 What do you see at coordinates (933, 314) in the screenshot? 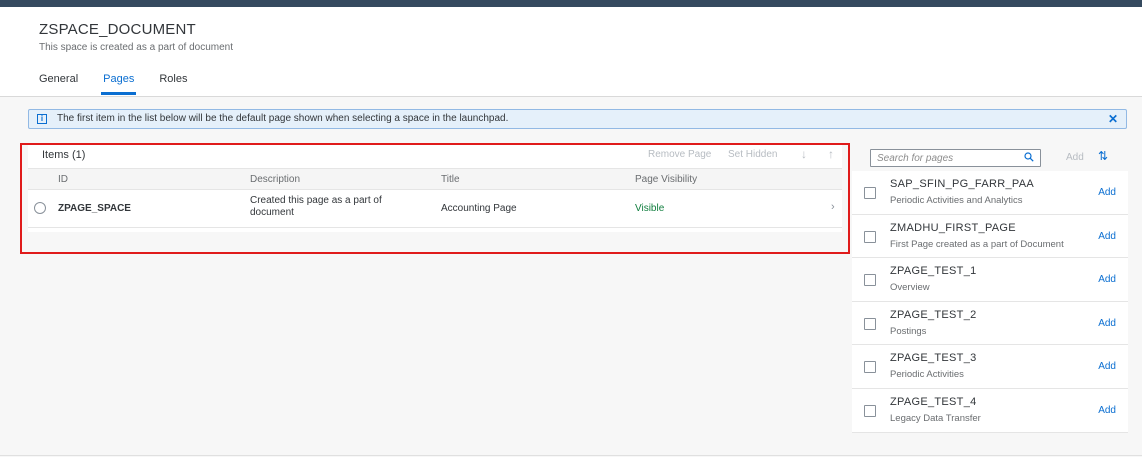
I see `page-id: ZPAGE_TEST_2` at bounding box center [933, 314].